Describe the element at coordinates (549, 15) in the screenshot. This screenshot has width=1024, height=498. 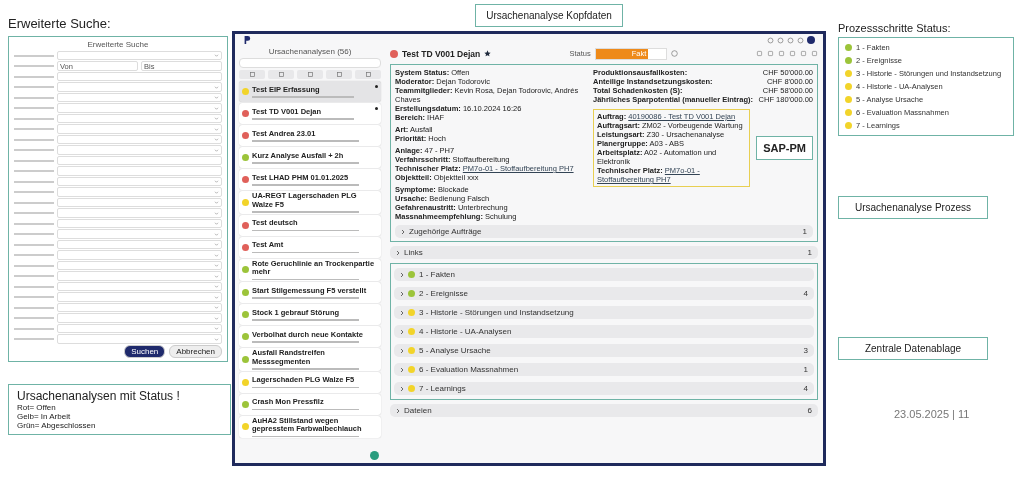
I see `callout-box: Ursachenanalyse Kopfdaten` at that location.